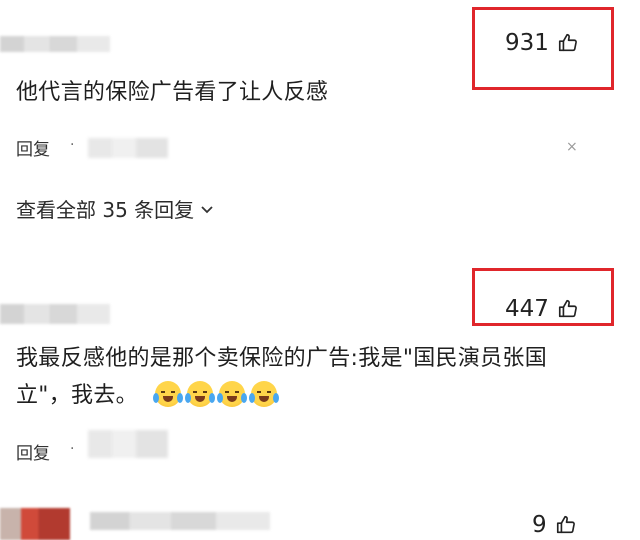 This screenshot has width=640, height=540. Describe the element at coordinates (527, 43) in the screenshot. I see `like-count: 931` at that location.